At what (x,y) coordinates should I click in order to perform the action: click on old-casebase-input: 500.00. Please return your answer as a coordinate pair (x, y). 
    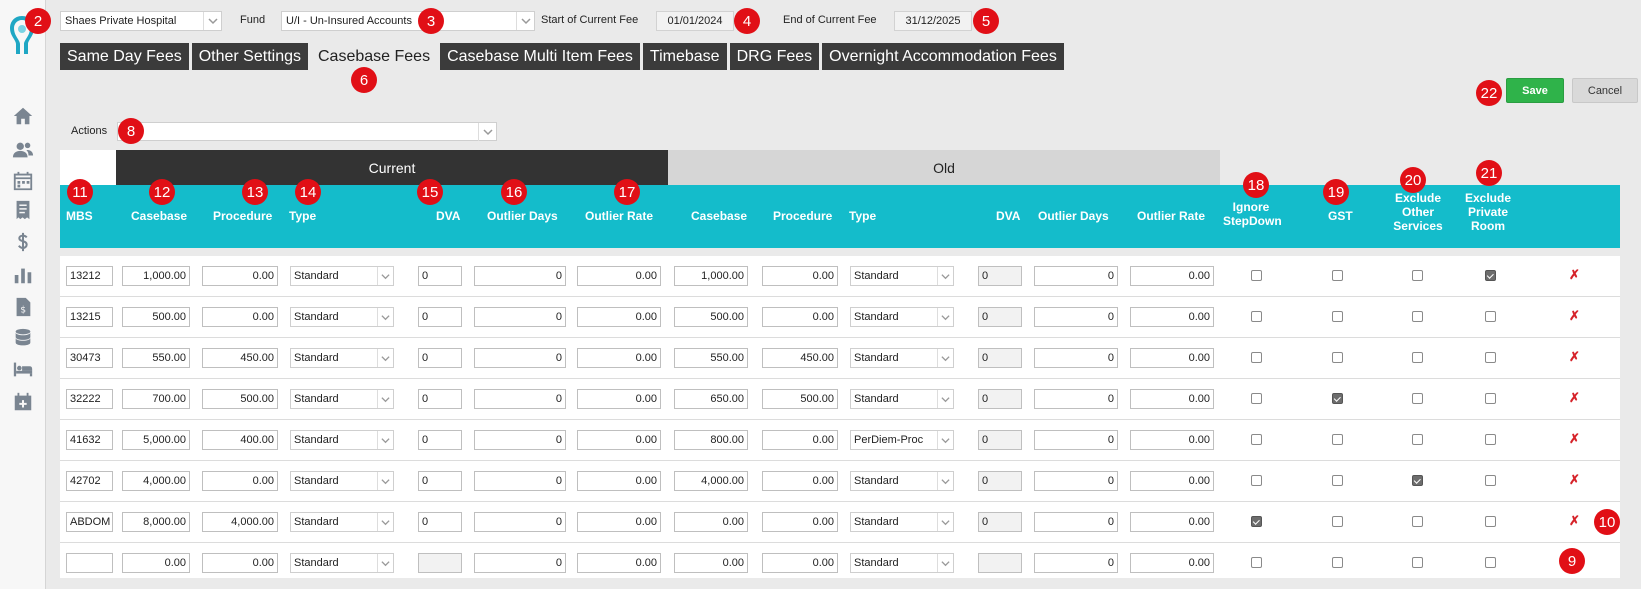
    Looking at the image, I should click on (711, 317).